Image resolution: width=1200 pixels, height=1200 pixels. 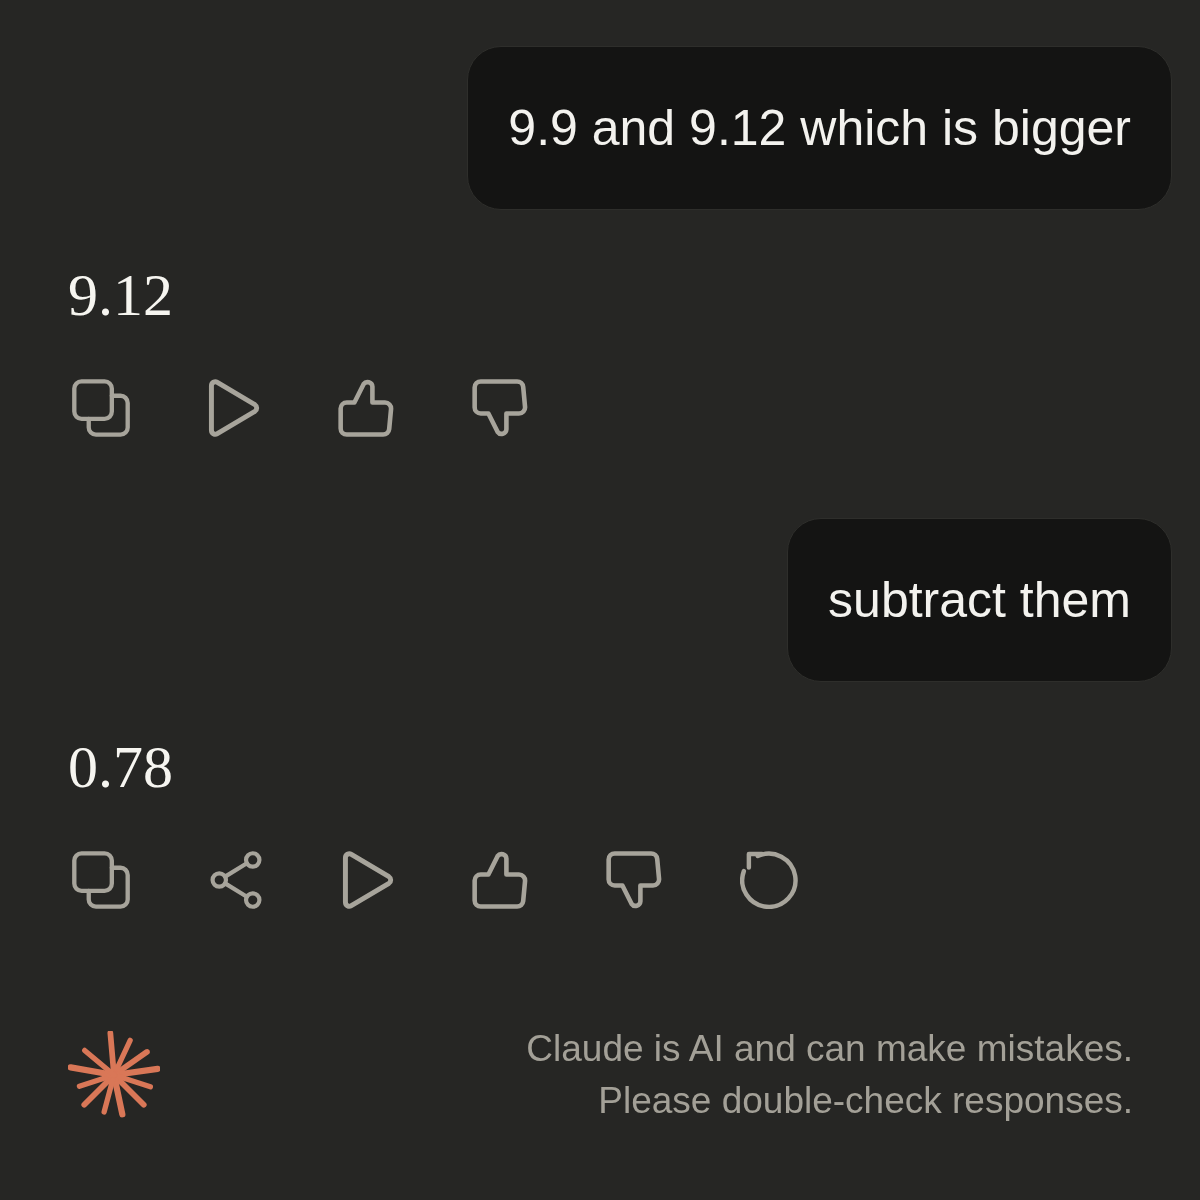 I want to click on share-button, so click(x=236, y=880).